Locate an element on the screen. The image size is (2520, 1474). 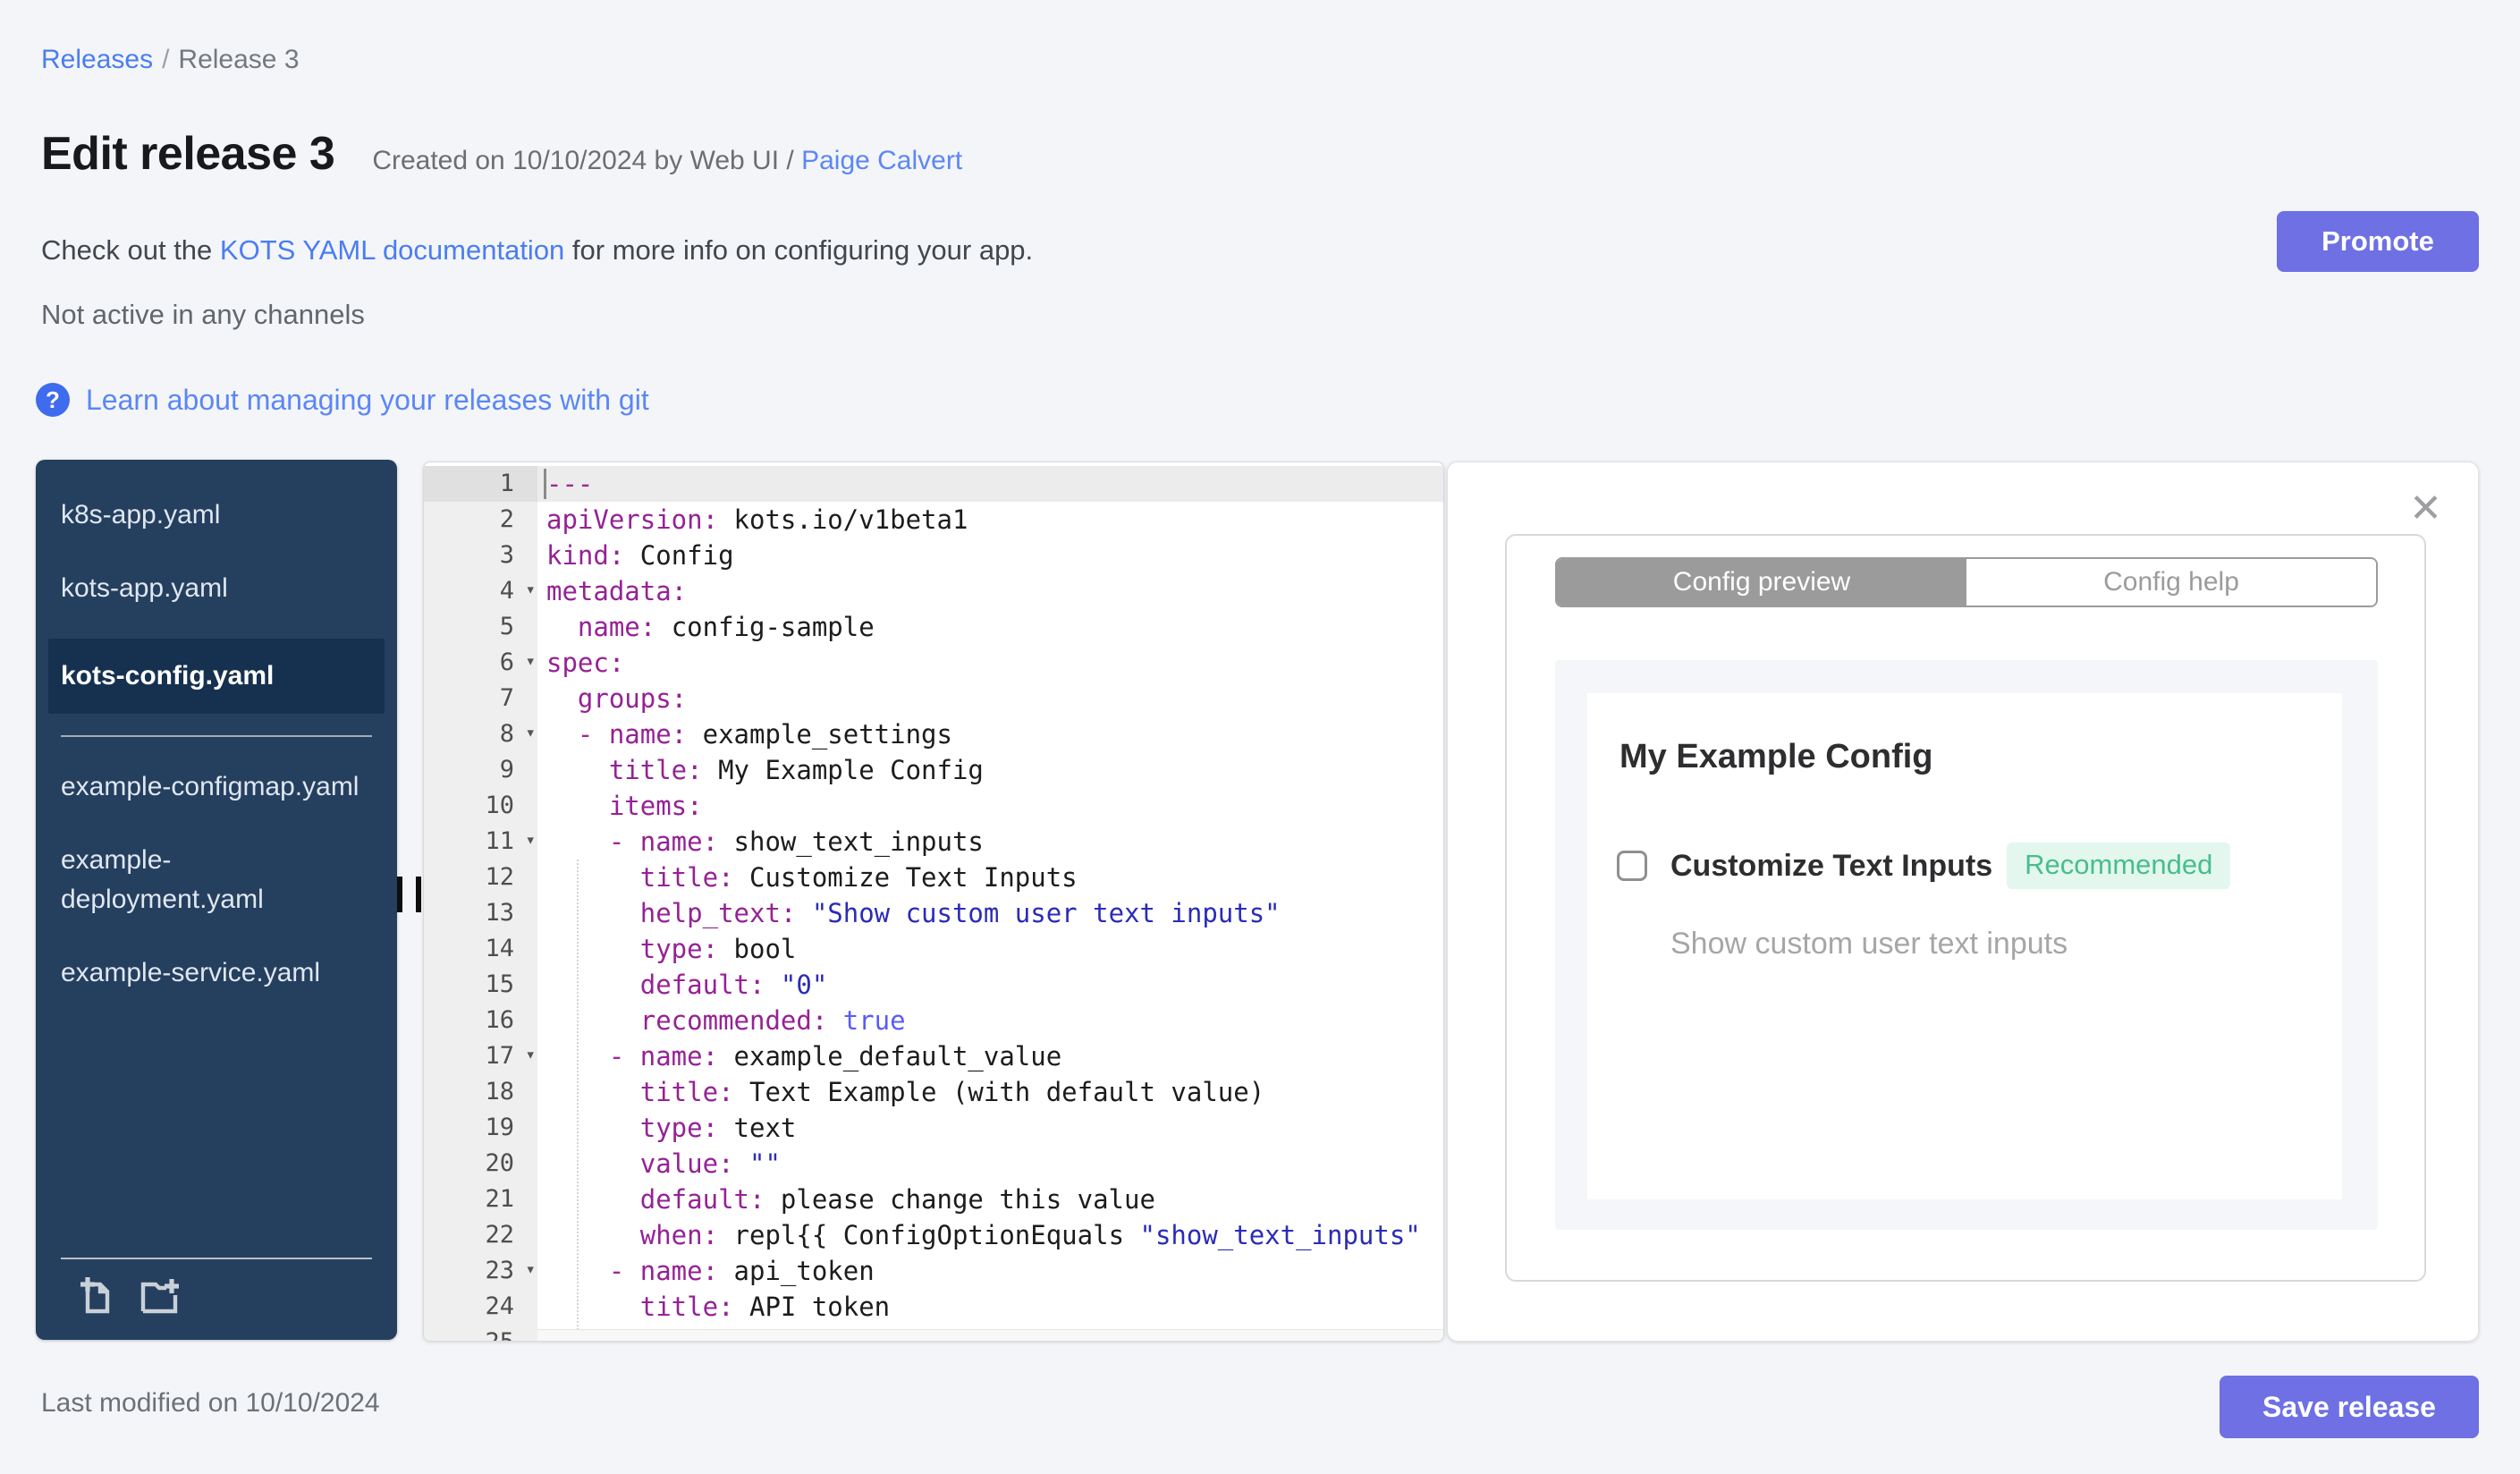
file-item-example-configmap.yaml: example-configmap.yaml is located at coordinates (216, 787).